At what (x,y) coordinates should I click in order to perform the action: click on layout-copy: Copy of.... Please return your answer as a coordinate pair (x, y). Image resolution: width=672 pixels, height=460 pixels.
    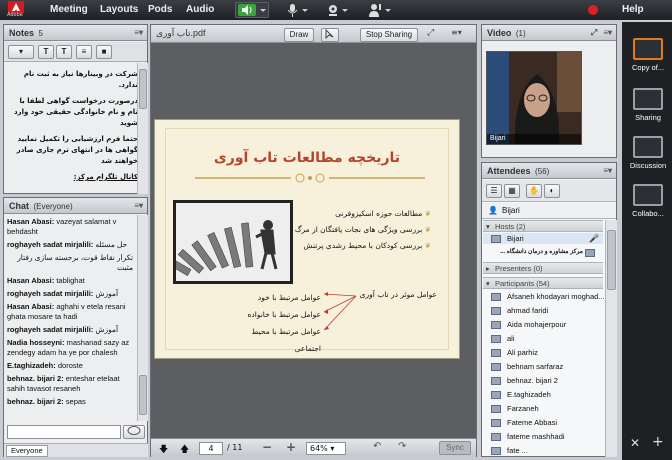
    Looking at the image, I should click on (648, 55).